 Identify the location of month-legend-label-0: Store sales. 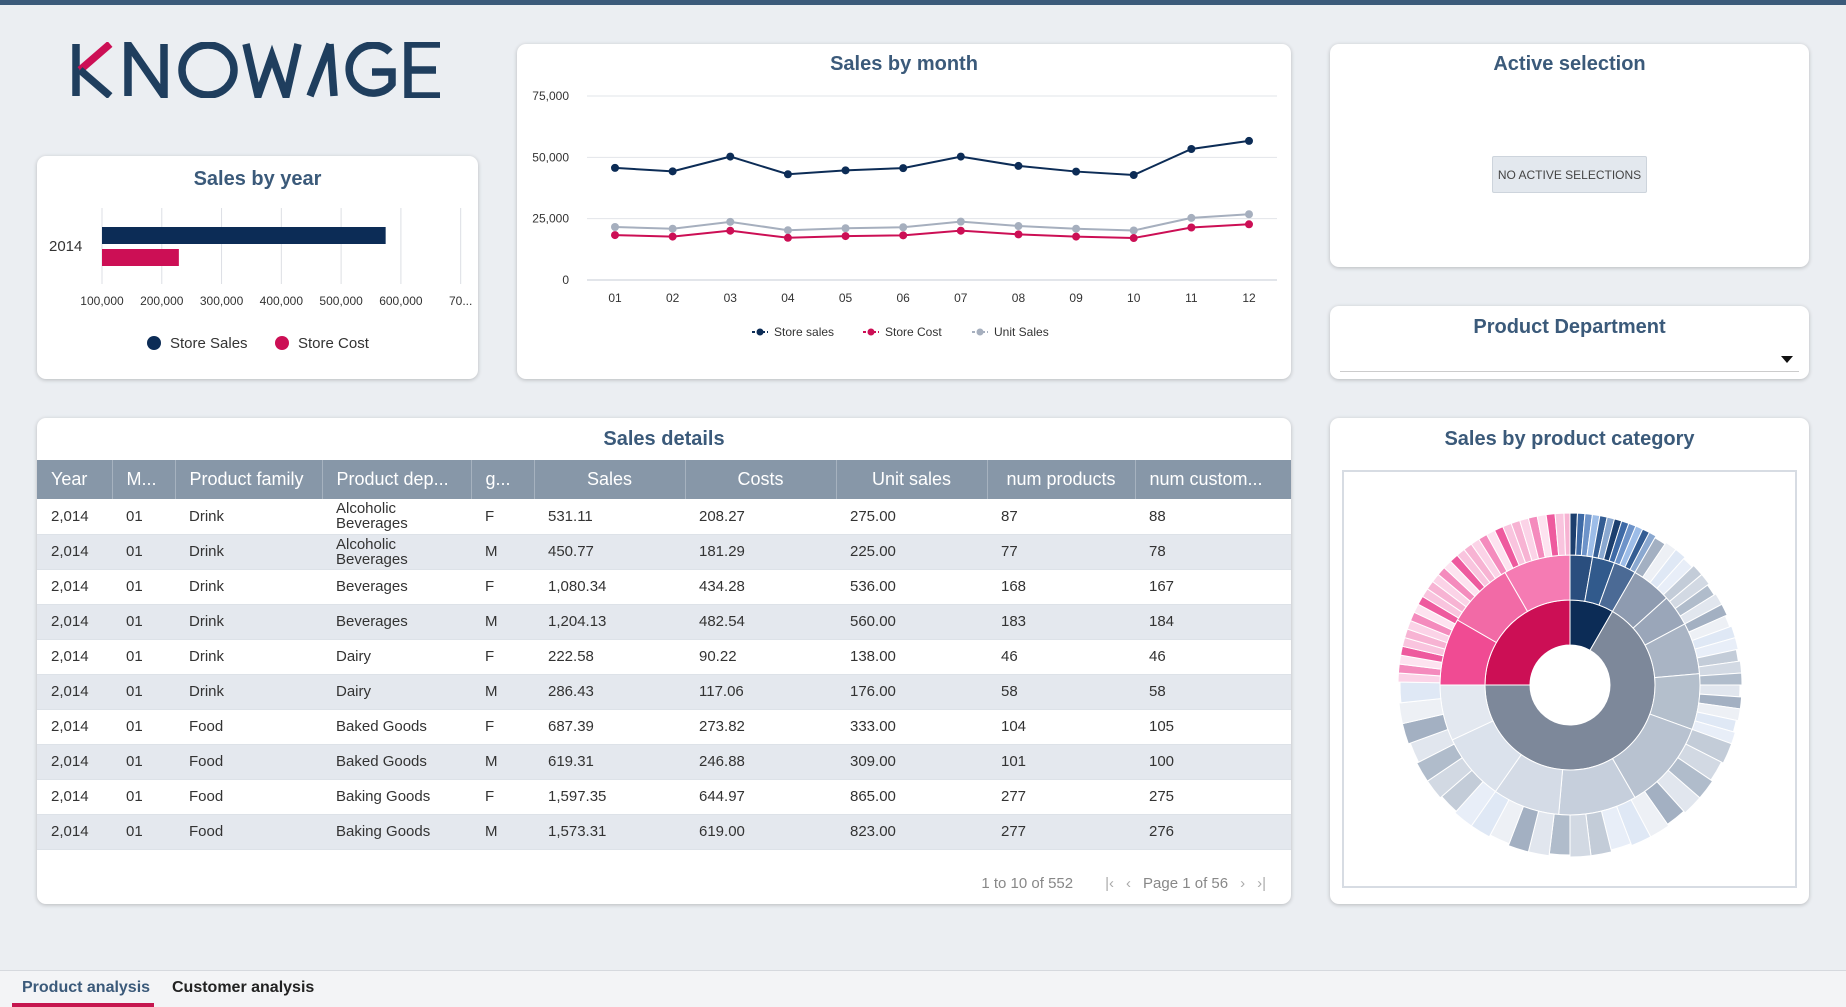
(804, 332).